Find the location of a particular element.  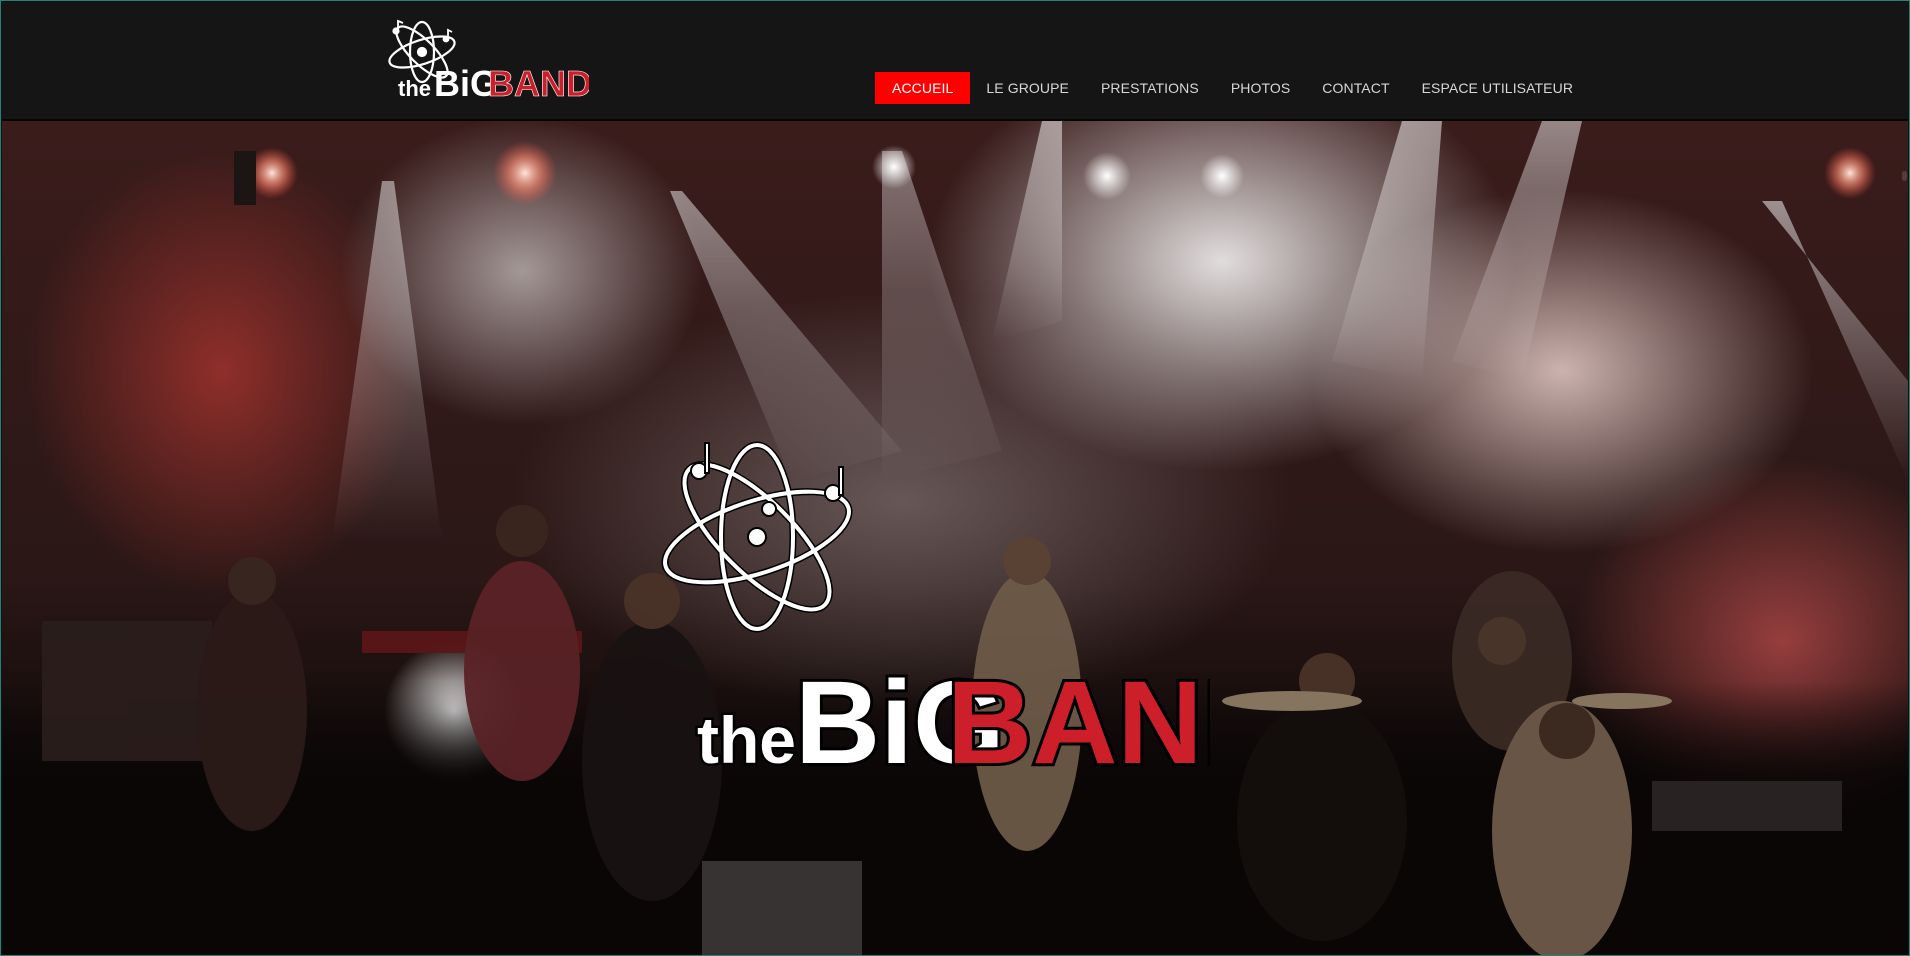

nav-item-prestations: PRESTATIONS is located at coordinates (1150, 88).